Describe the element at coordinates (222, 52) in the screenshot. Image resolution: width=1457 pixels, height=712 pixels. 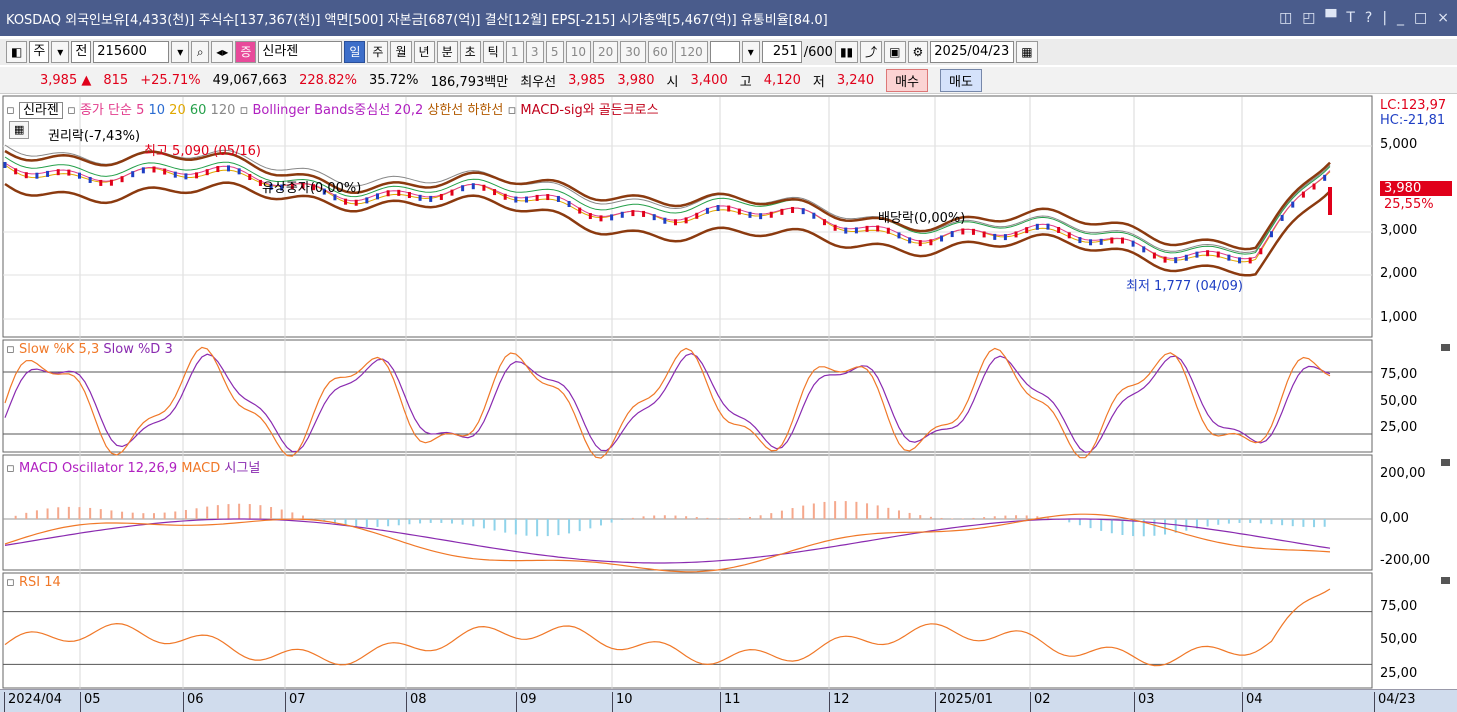
I see `speaker-icon: ◂▸` at that location.